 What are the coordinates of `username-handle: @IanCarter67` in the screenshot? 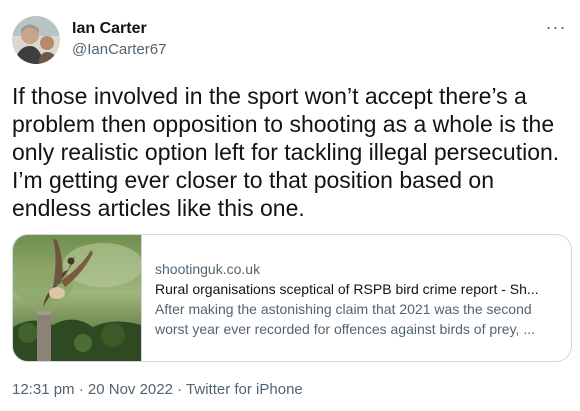 It's located at (119, 50).